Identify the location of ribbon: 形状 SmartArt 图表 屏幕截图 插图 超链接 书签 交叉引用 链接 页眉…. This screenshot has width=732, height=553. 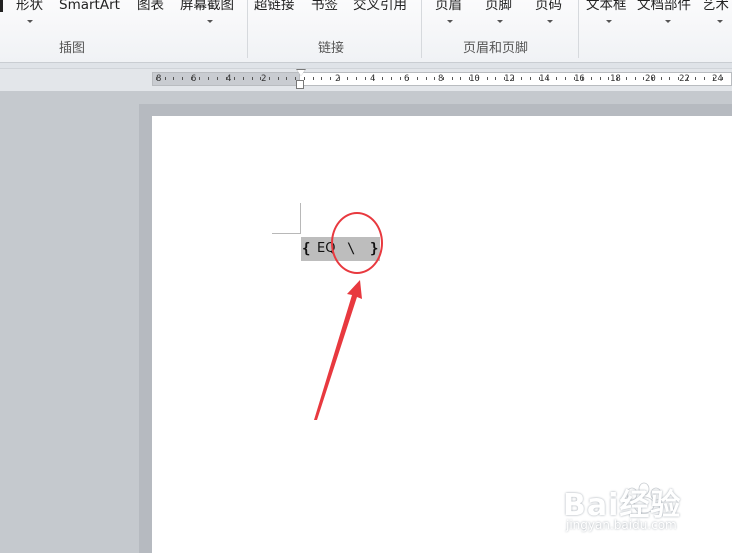
(366, 31).